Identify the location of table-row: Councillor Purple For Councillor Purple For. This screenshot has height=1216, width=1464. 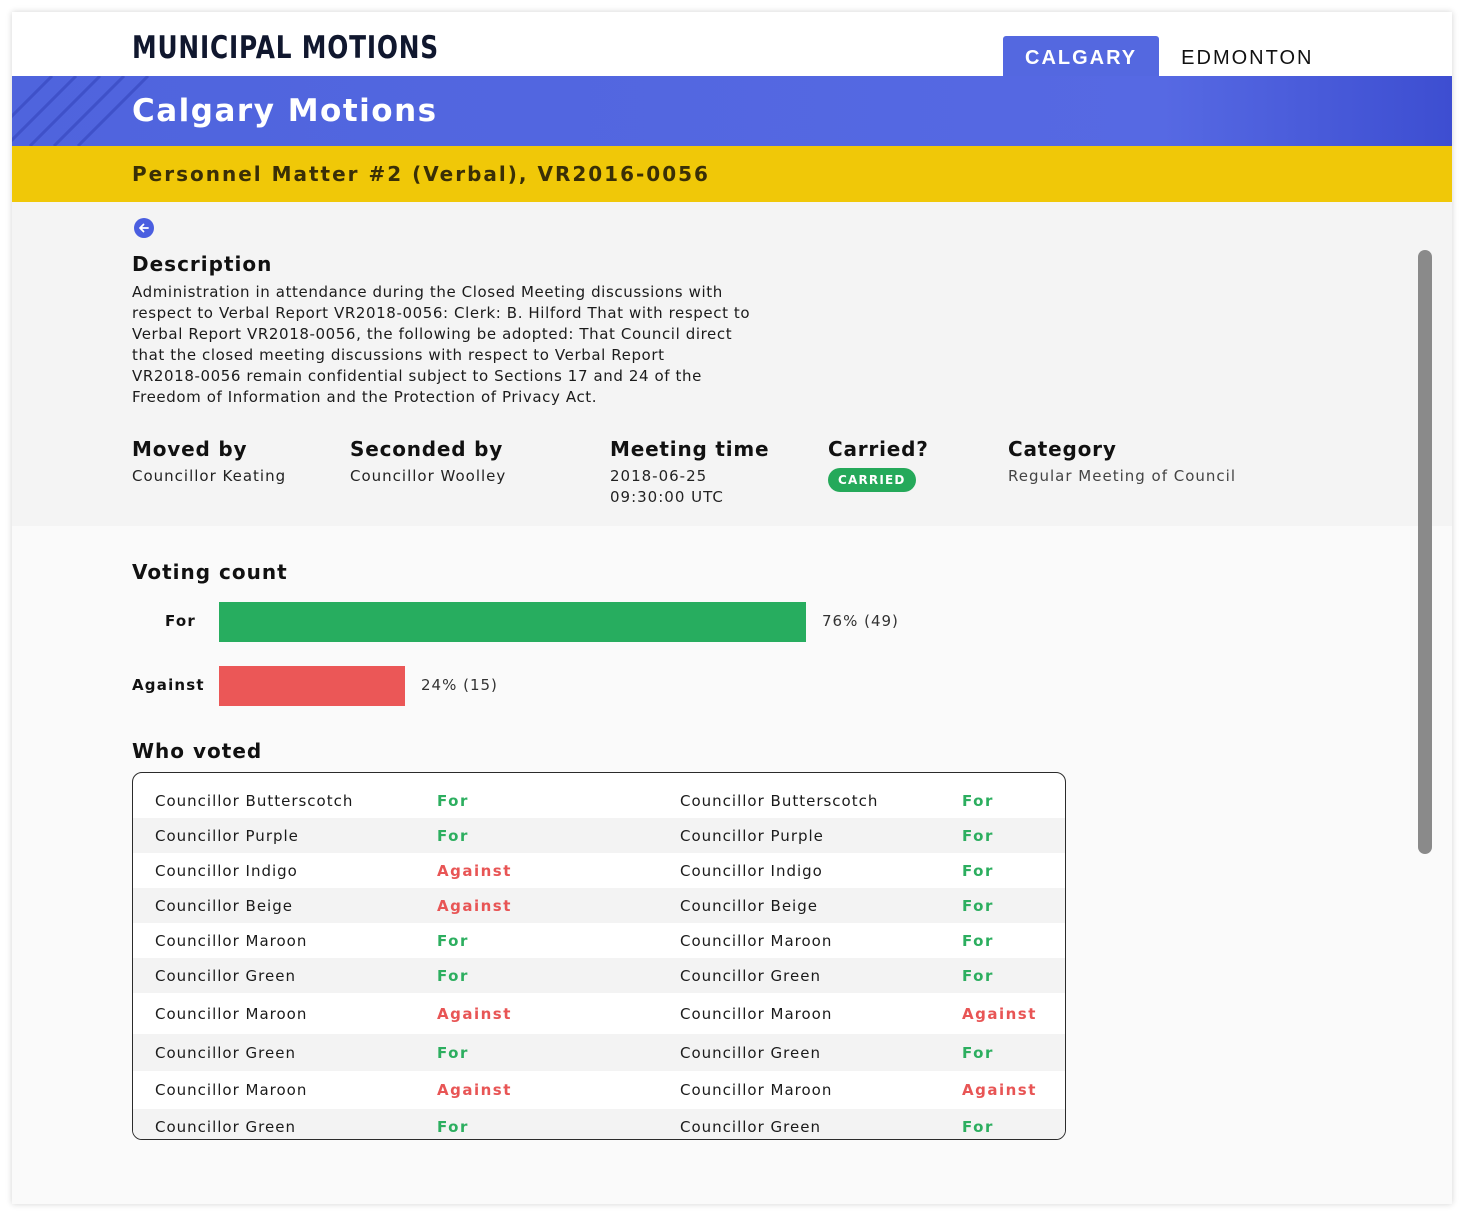
(599, 835).